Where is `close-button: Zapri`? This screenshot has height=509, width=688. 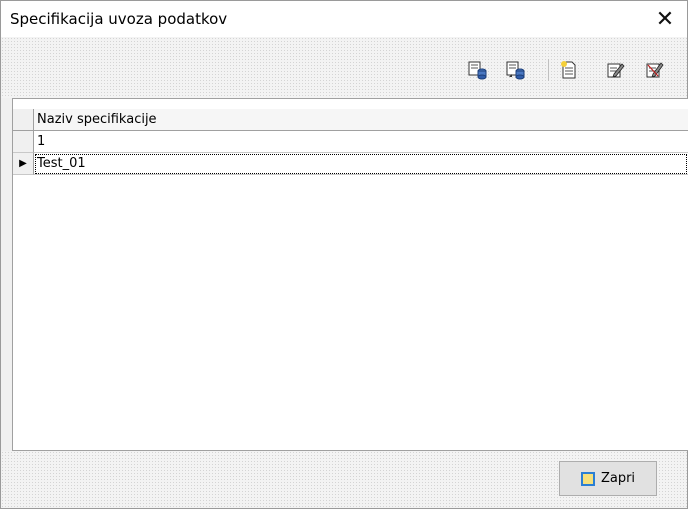 close-button: Zapri is located at coordinates (608, 478).